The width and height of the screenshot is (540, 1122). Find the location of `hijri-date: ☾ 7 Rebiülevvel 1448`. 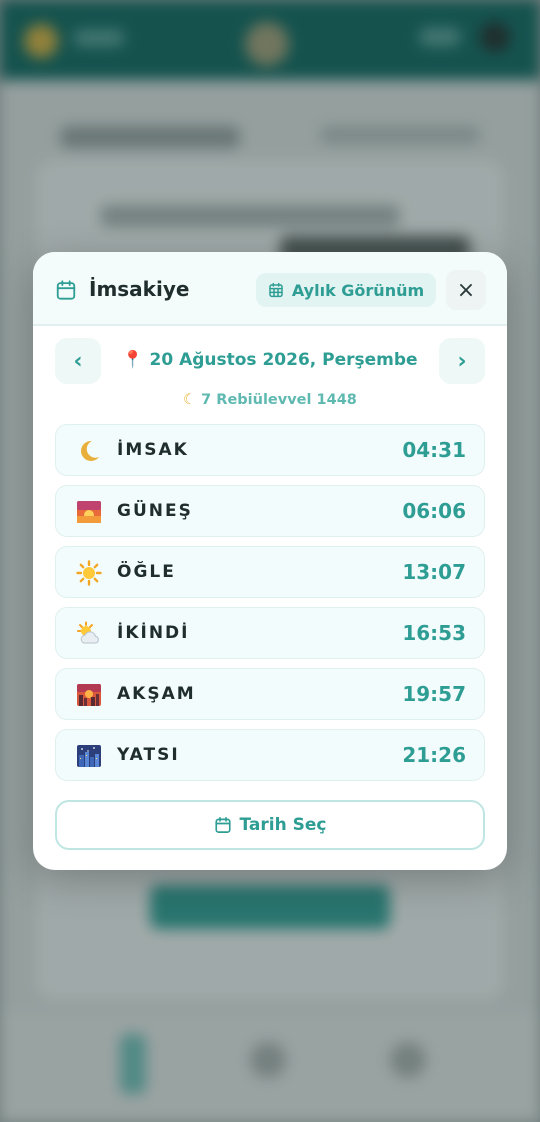

hijri-date: ☾ 7 Rebiülevvel 1448 is located at coordinates (270, 400).